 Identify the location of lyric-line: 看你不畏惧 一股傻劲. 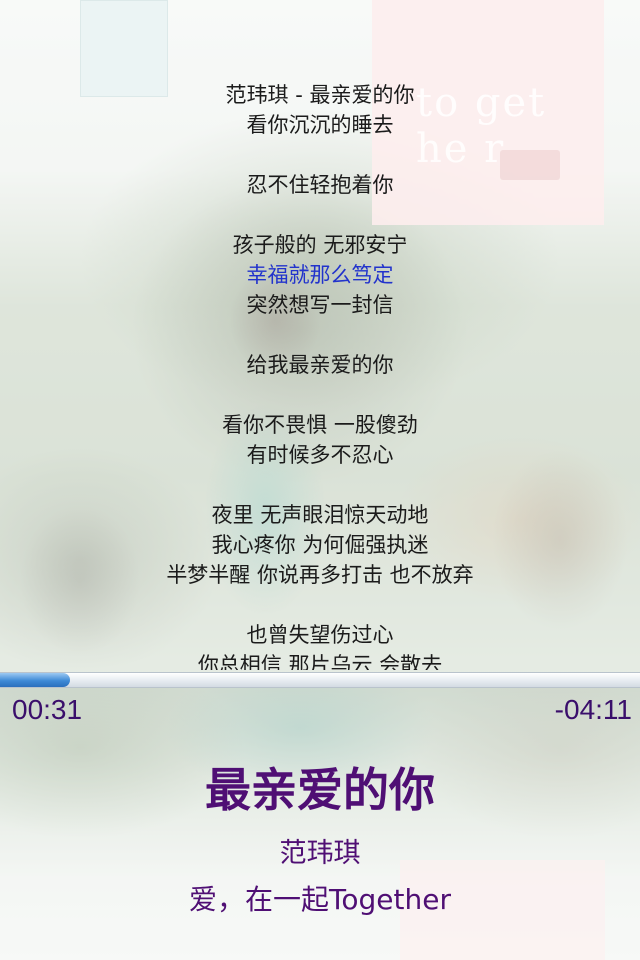
(320, 425).